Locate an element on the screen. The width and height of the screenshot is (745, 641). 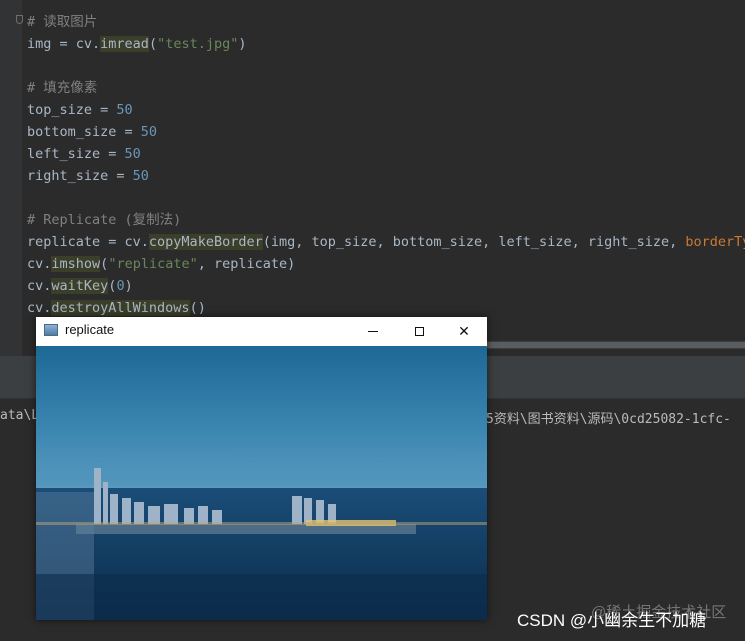
code-line: left_size = 50 is located at coordinates (386, 154).